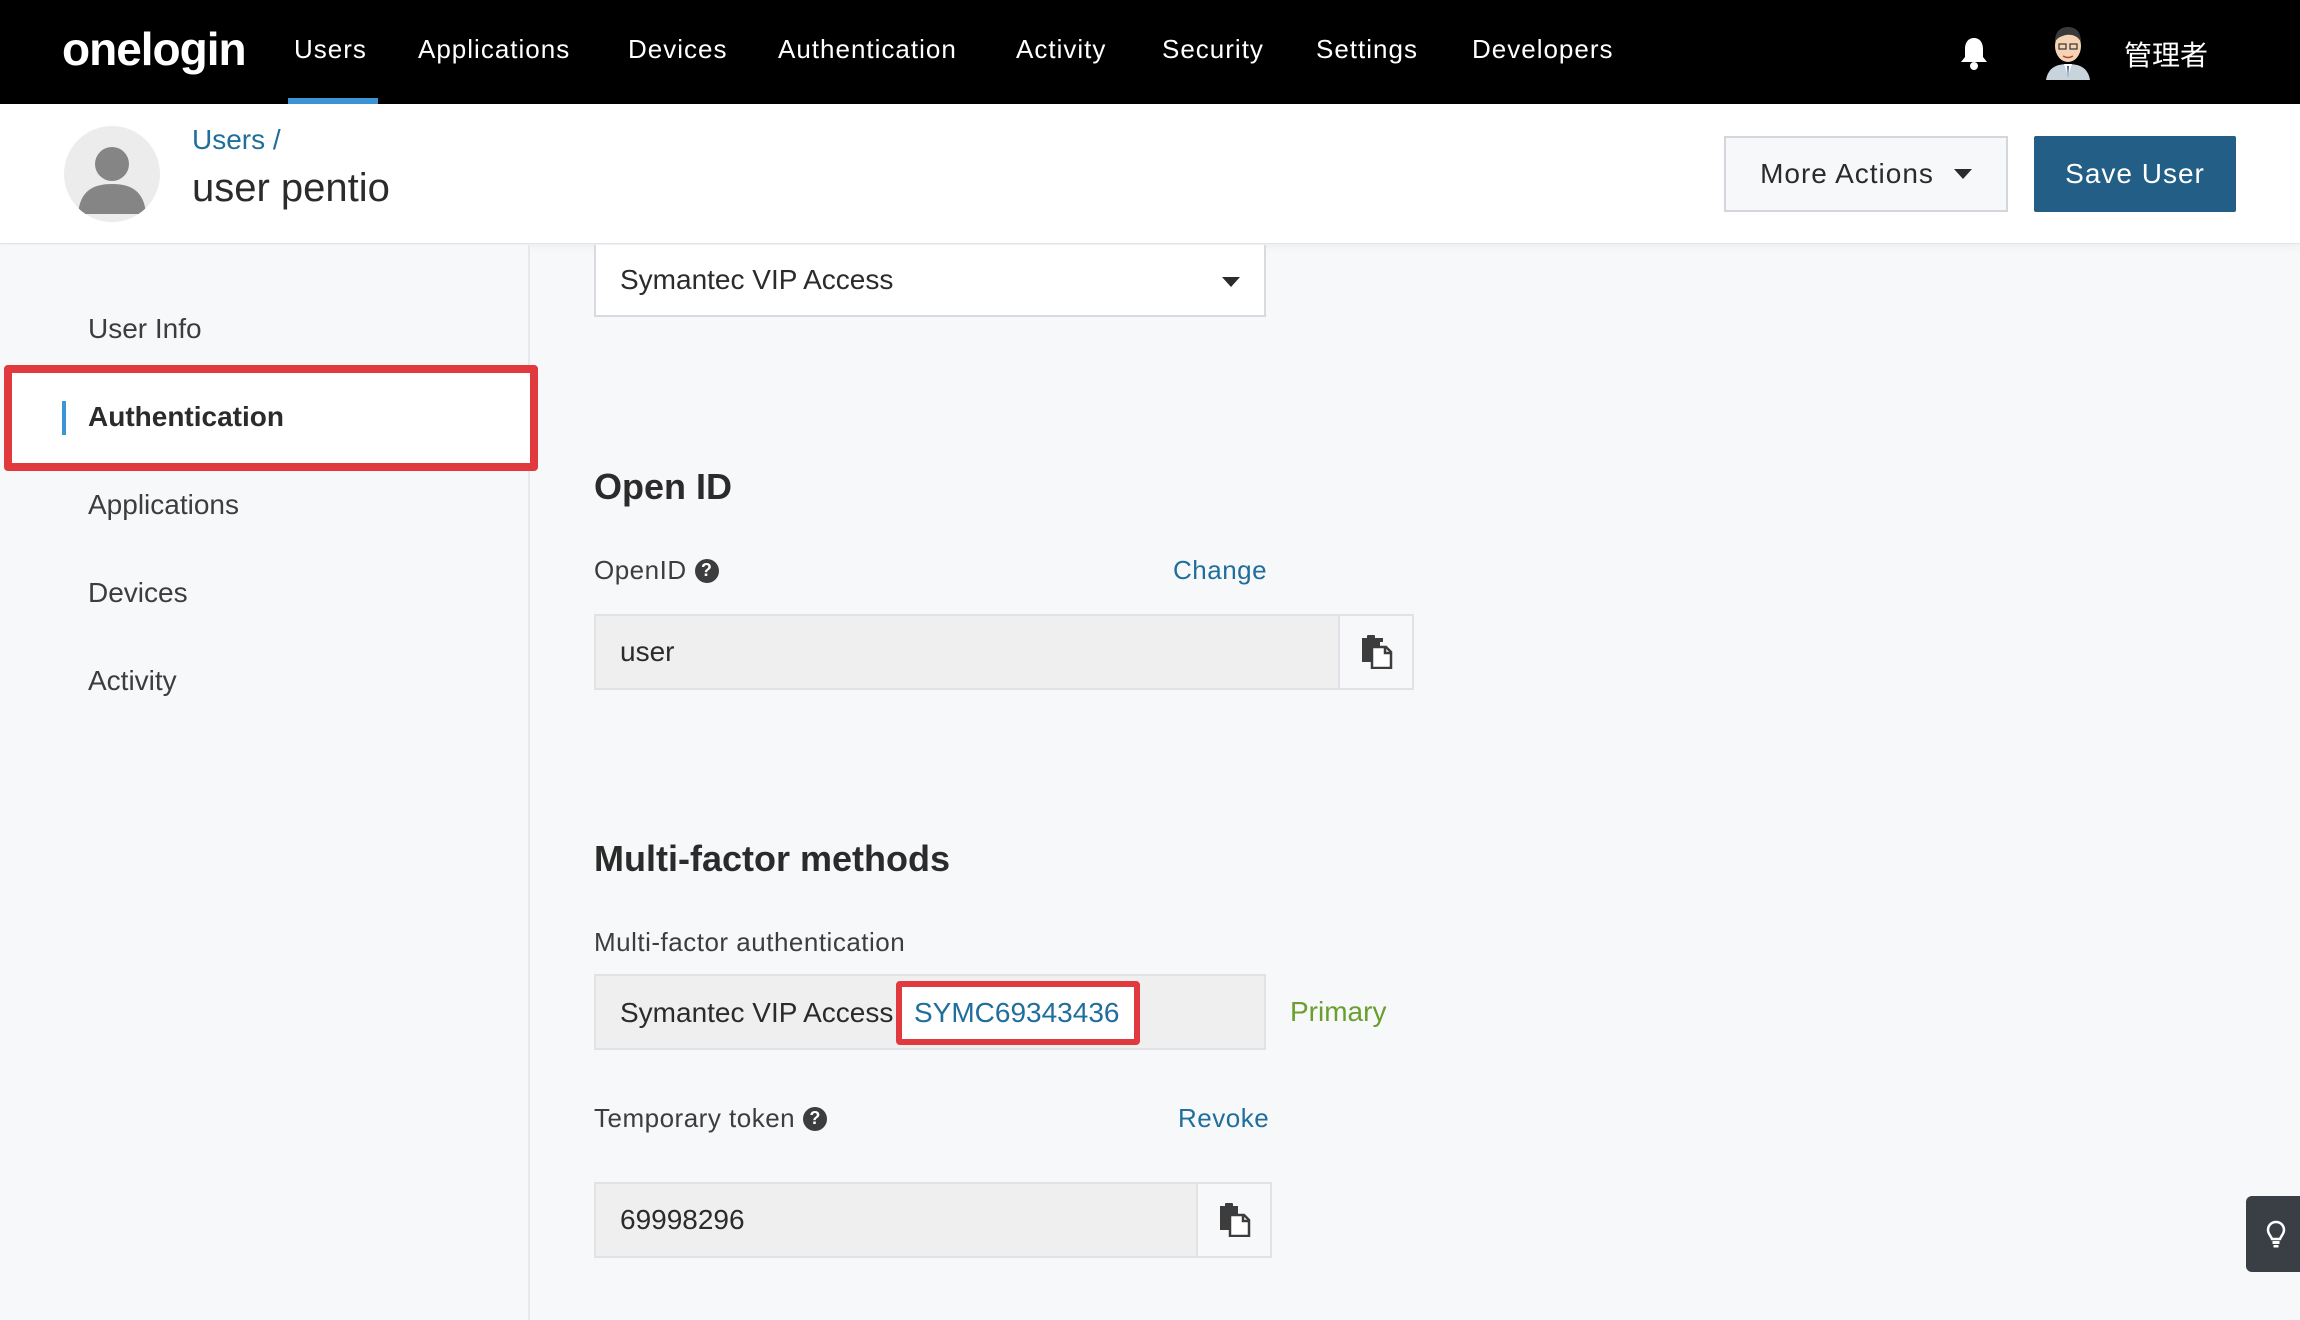 This screenshot has height=1320, width=2300. I want to click on mfa-method-name: Symantec VIP Access, so click(757, 1012).